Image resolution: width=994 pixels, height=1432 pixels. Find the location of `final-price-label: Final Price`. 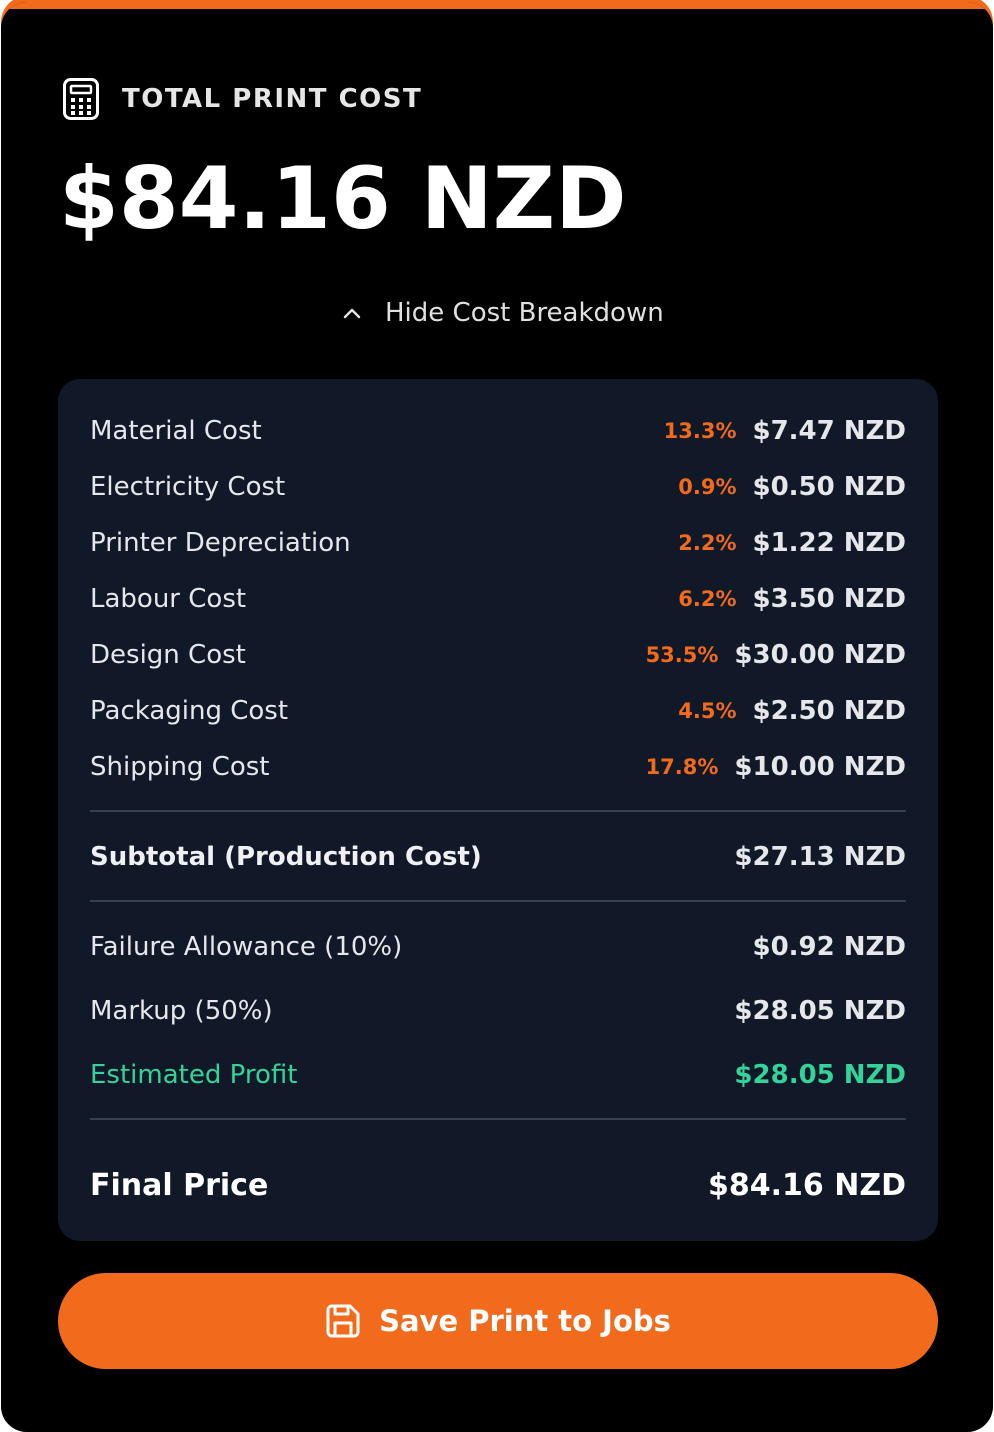

final-price-label: Final Price is located at coordinates (179, 1185).